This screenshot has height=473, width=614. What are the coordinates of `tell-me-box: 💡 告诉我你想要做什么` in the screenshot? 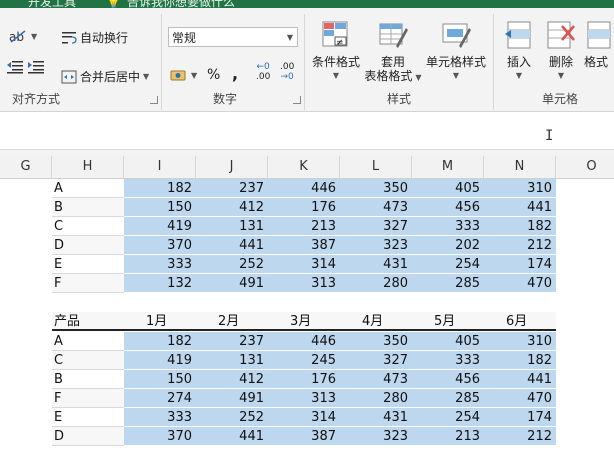 It's located at (170, 4).